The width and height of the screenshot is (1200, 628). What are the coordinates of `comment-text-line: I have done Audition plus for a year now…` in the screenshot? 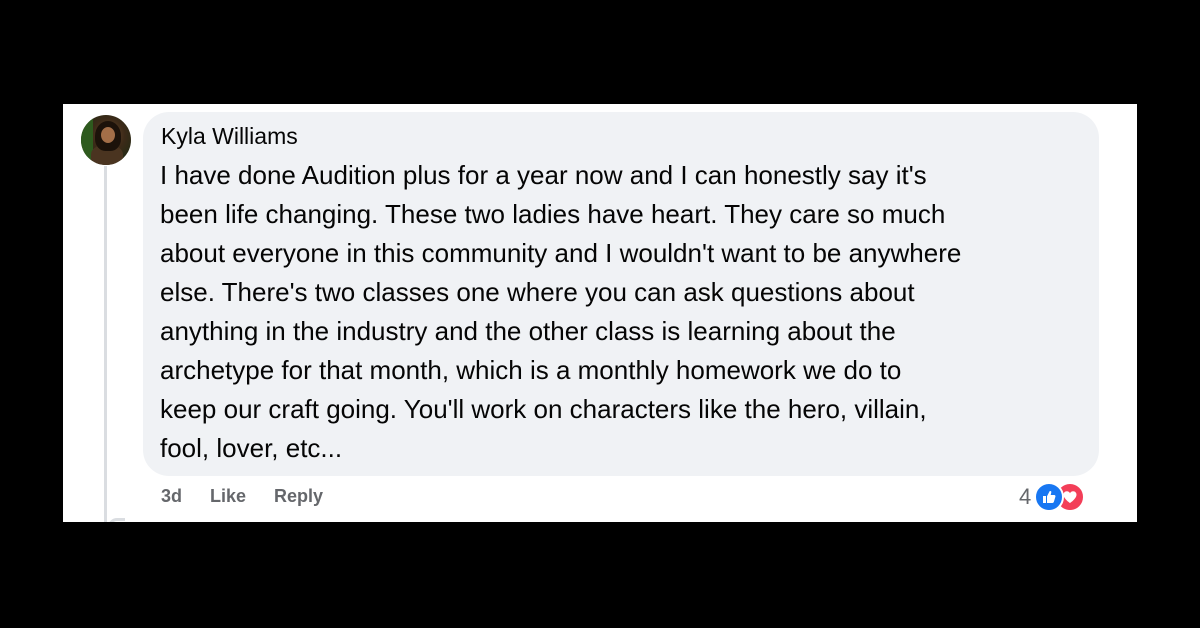 It's located at (543, 175).